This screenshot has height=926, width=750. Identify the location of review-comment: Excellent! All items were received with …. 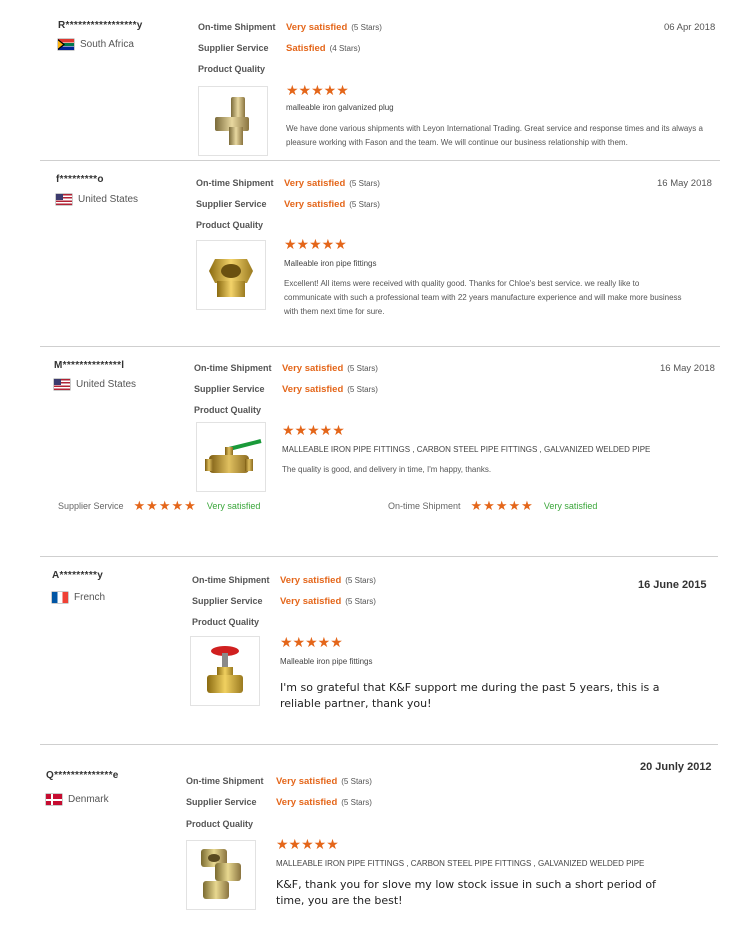
(483, 297).